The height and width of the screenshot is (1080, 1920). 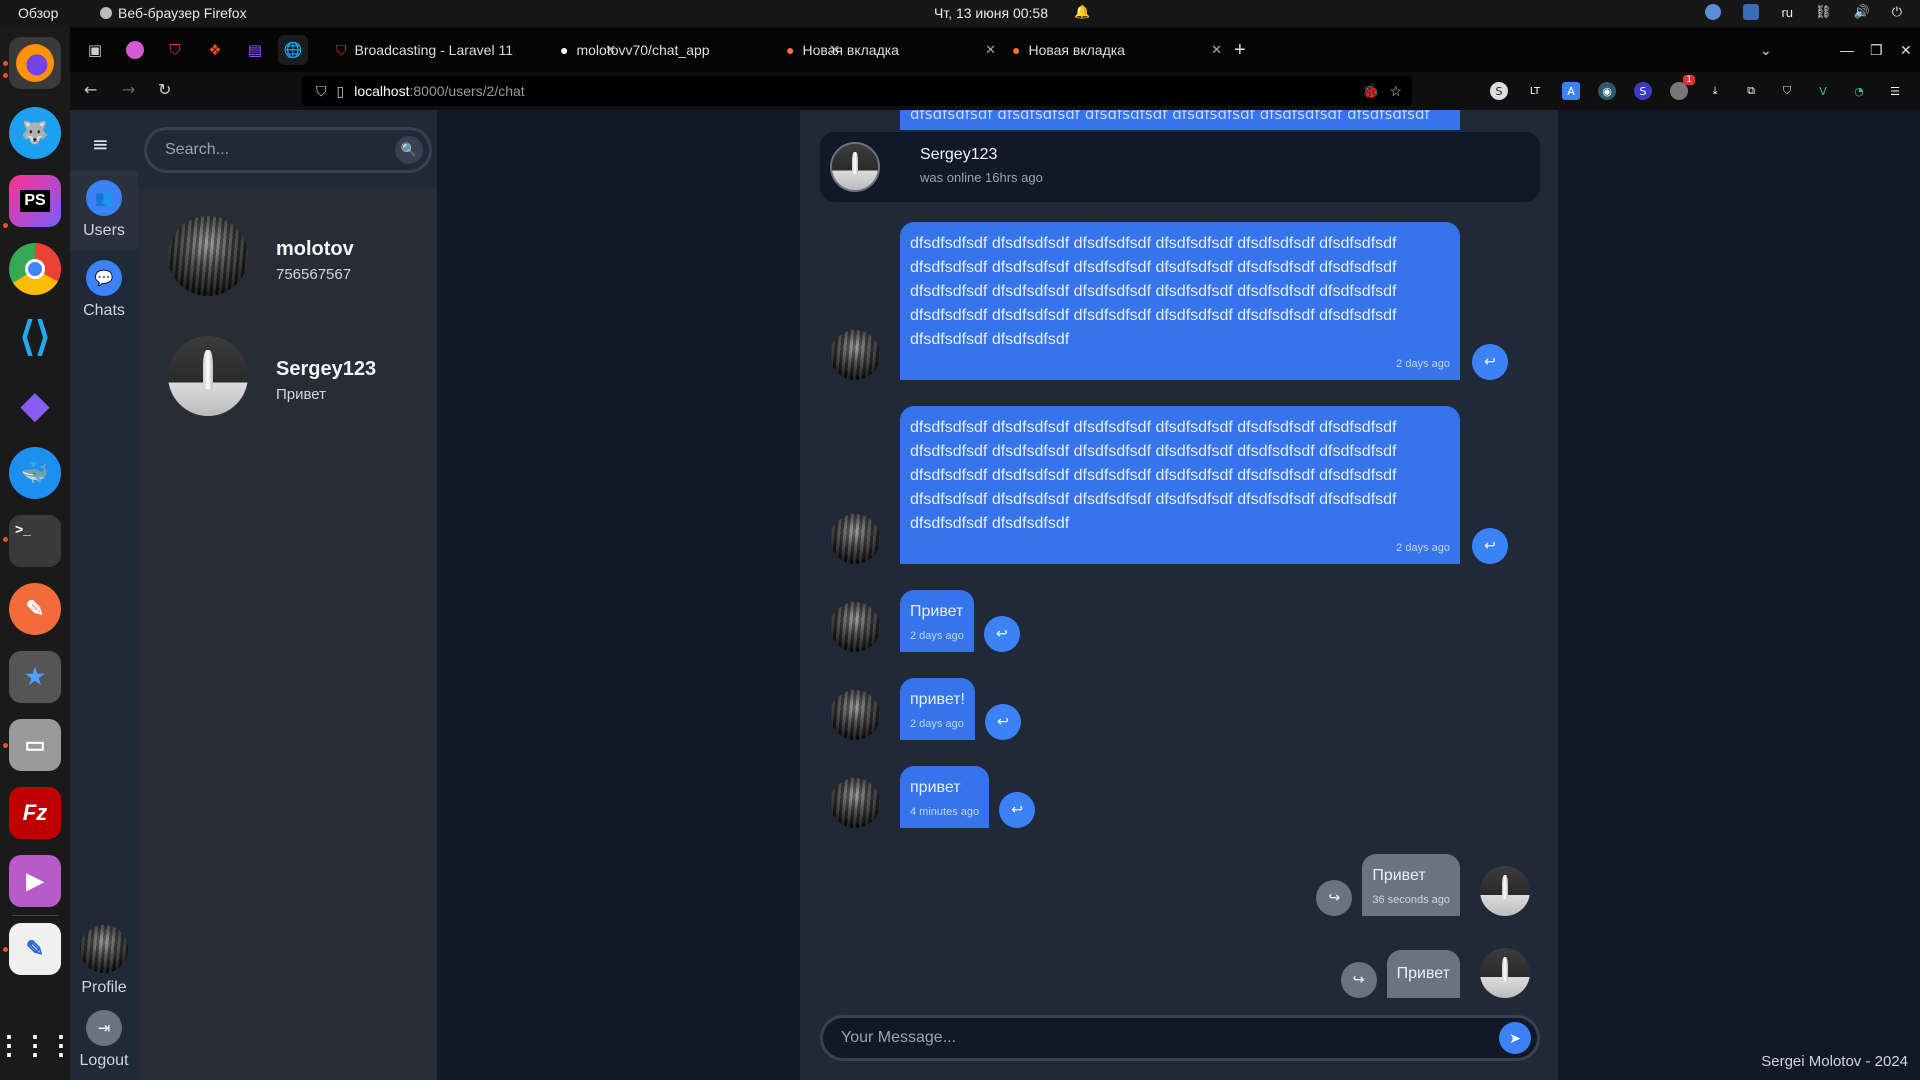 What do you see at coordinates (128, 89) in the screenshot?
I see `forward-arrow-icon: →` at bounding box center [128, 89].